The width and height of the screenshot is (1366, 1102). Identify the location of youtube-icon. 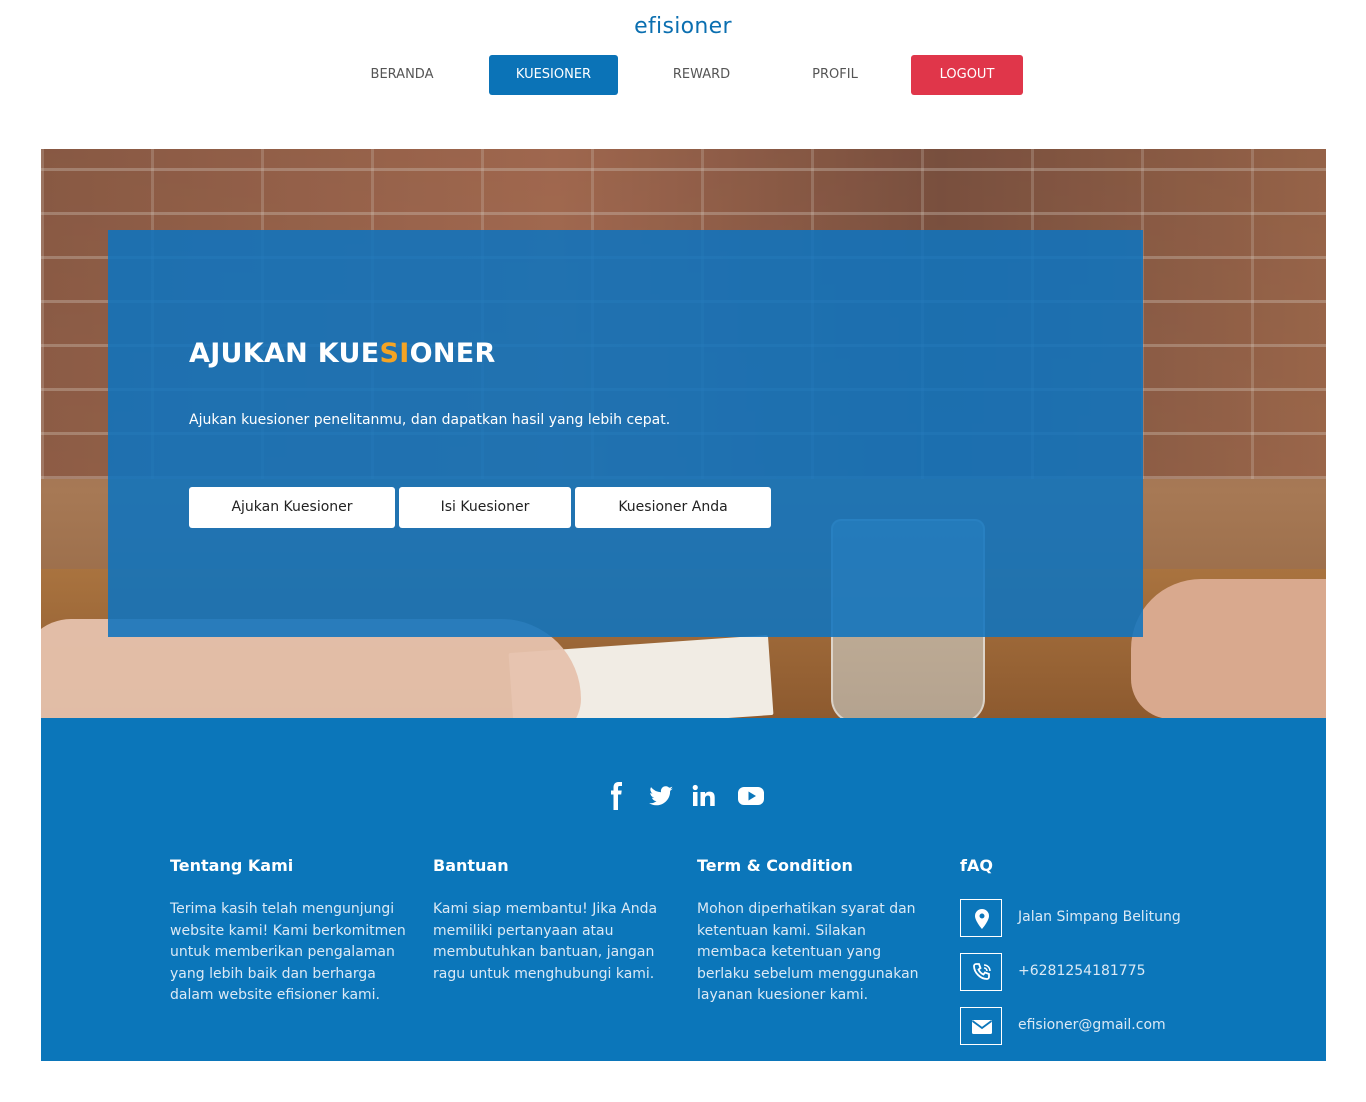
(751, 796).